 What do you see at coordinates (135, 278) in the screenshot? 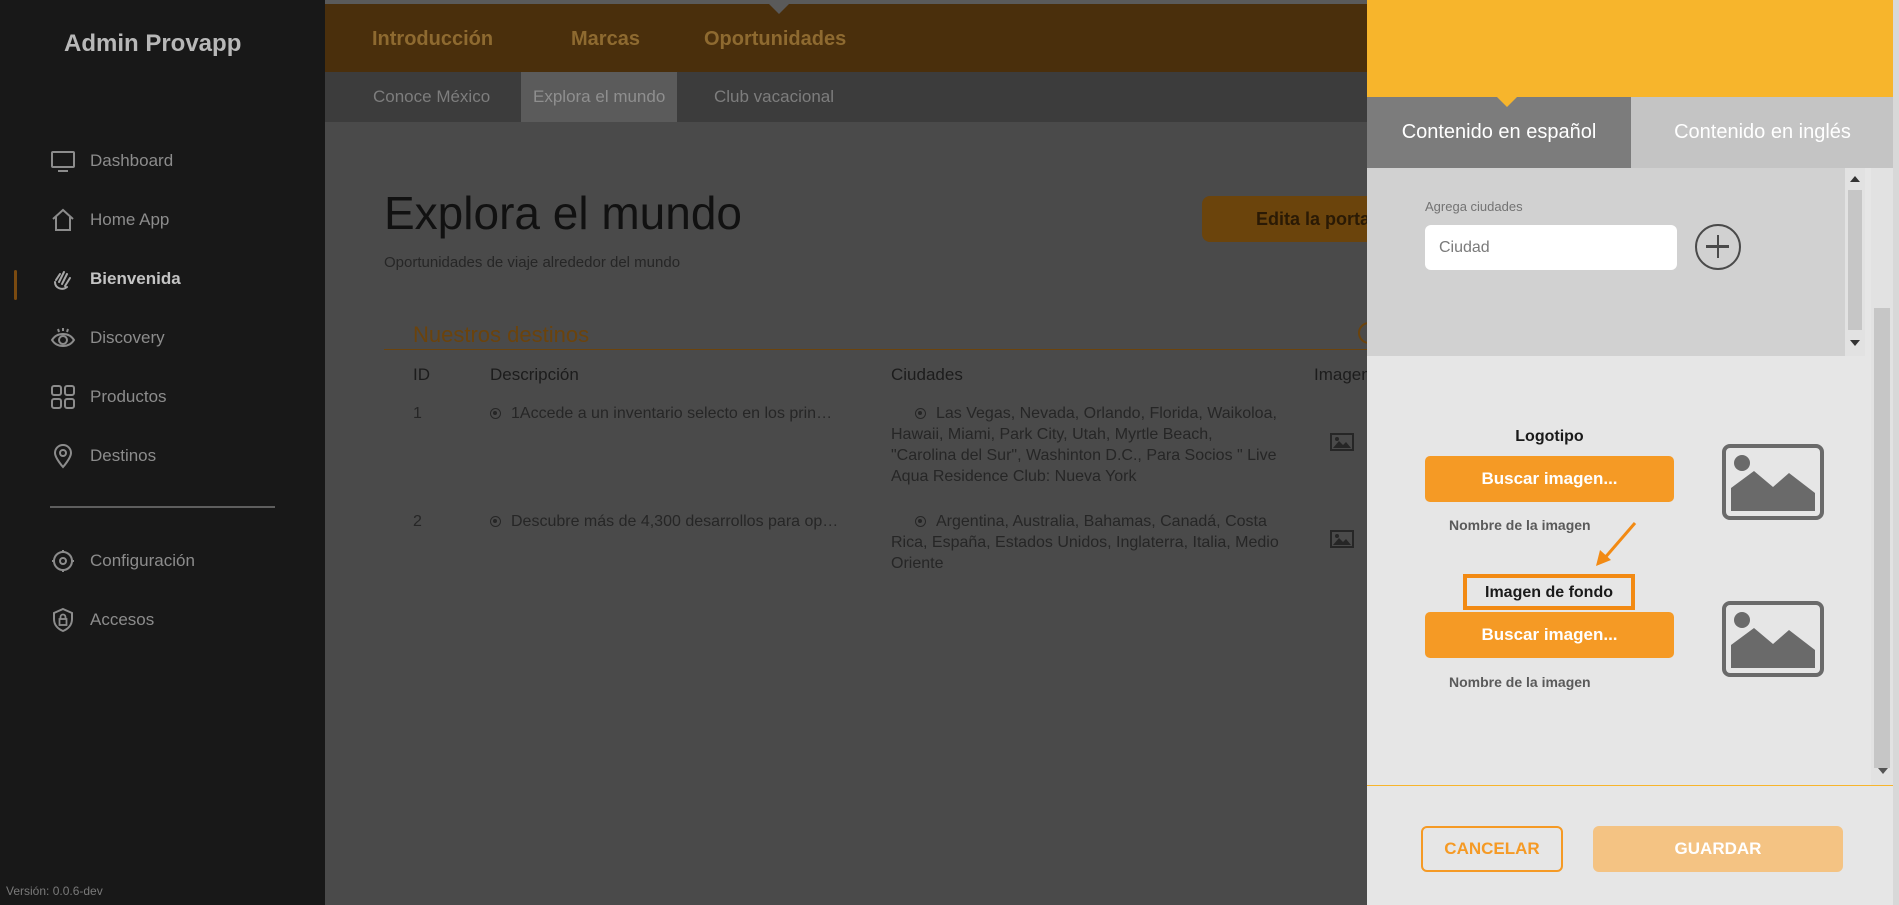
I see `sidebar-item-label: Bienvenida` at bounding box center [135, 278].